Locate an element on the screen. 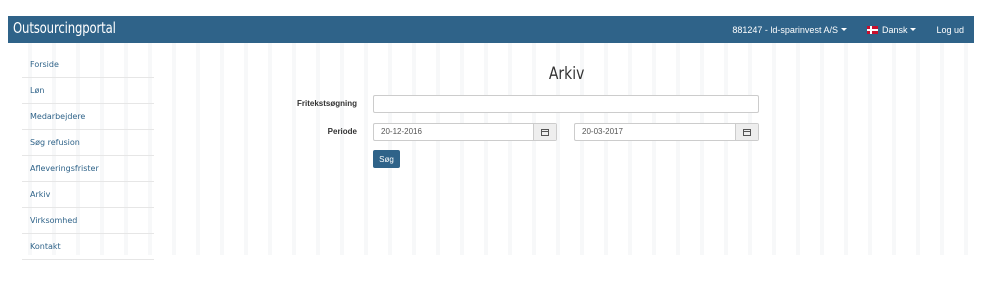 The width and height of the screenshot is (982, 287). date-from-picker-button is located at coordinates (544, 132).